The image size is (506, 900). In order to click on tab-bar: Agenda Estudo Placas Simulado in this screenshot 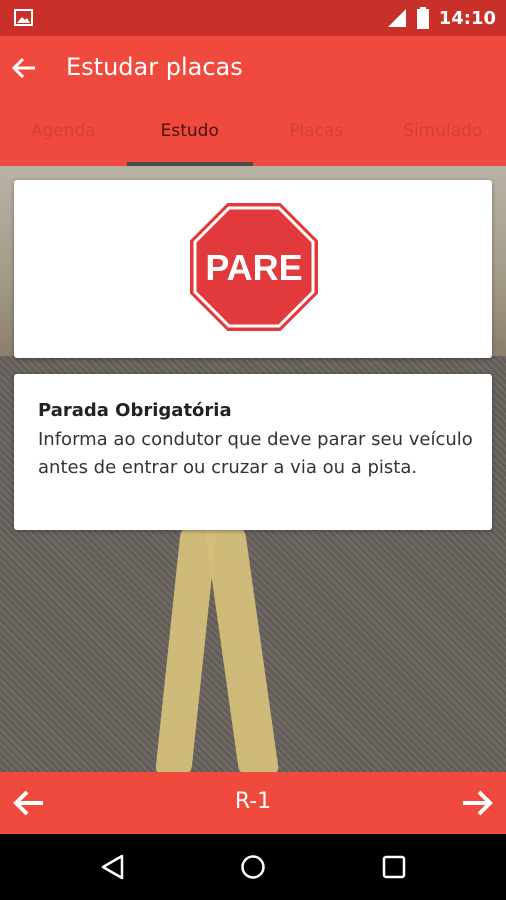, I will do `click(253, 133)`.